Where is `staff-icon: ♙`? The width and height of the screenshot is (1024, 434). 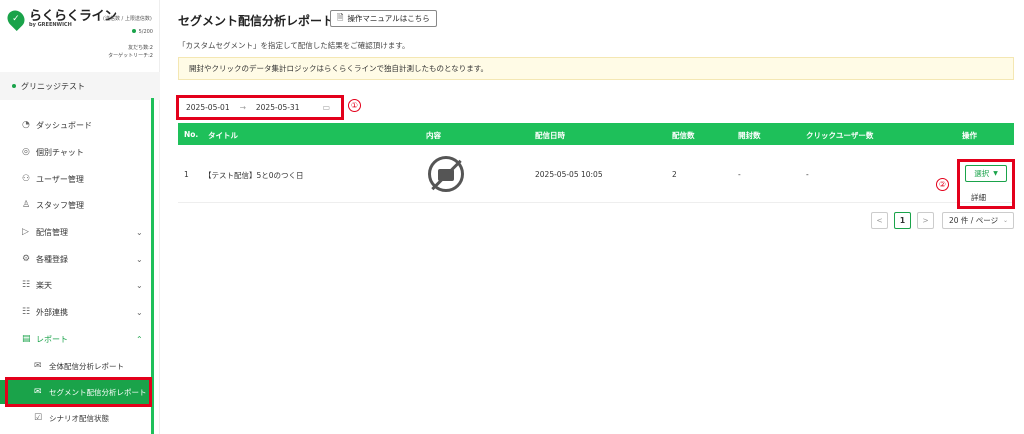
staff-icon: ♙ is located at coordinates (26, 205).